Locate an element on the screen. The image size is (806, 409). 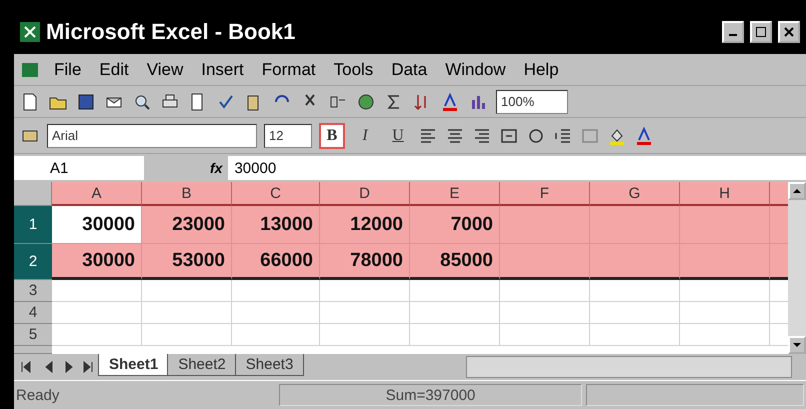
row-header: 5 is located at coordinates (33, 335).